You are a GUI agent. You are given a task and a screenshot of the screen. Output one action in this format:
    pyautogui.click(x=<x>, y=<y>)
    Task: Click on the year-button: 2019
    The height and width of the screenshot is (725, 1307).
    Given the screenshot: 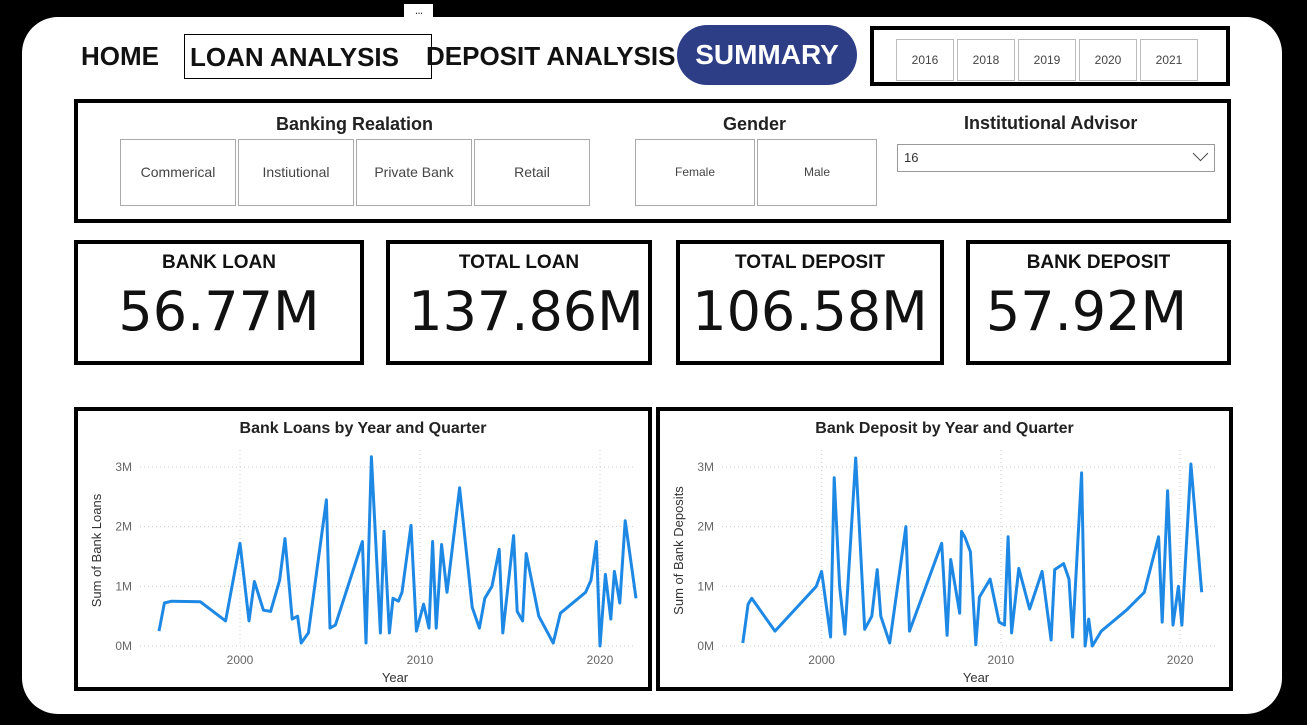 What is the action you would take?
    pyautogui.click(x=1047, y=60)
    